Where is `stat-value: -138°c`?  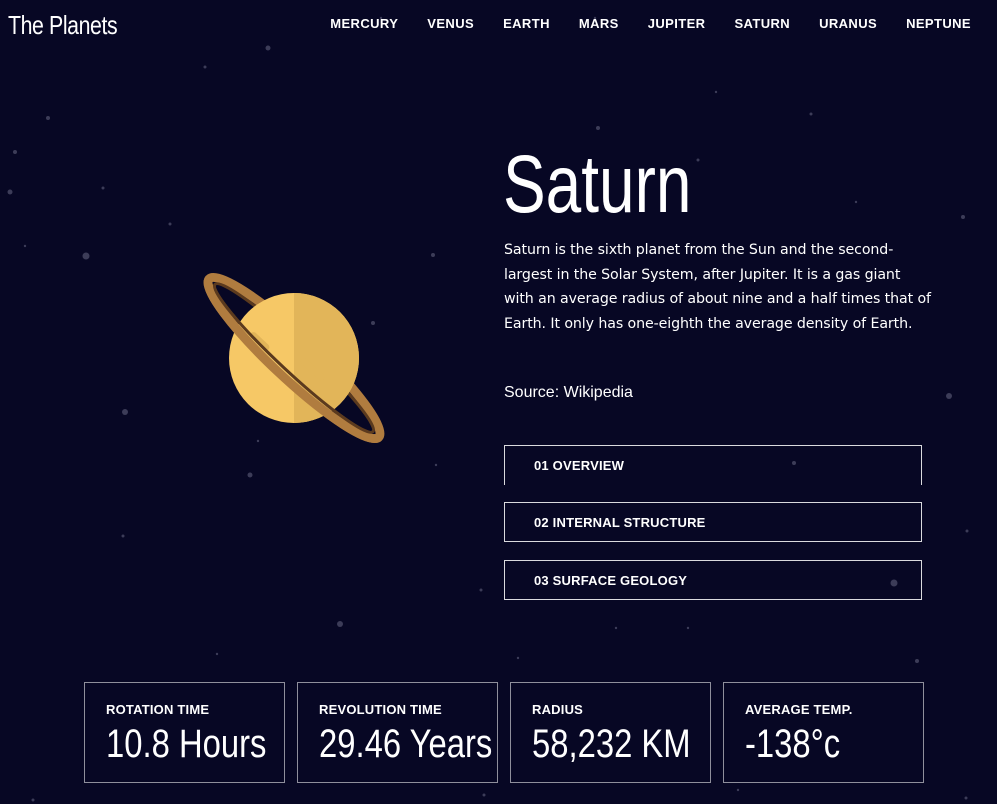
stat-value: -138°c is located at coordinates (793, 744).